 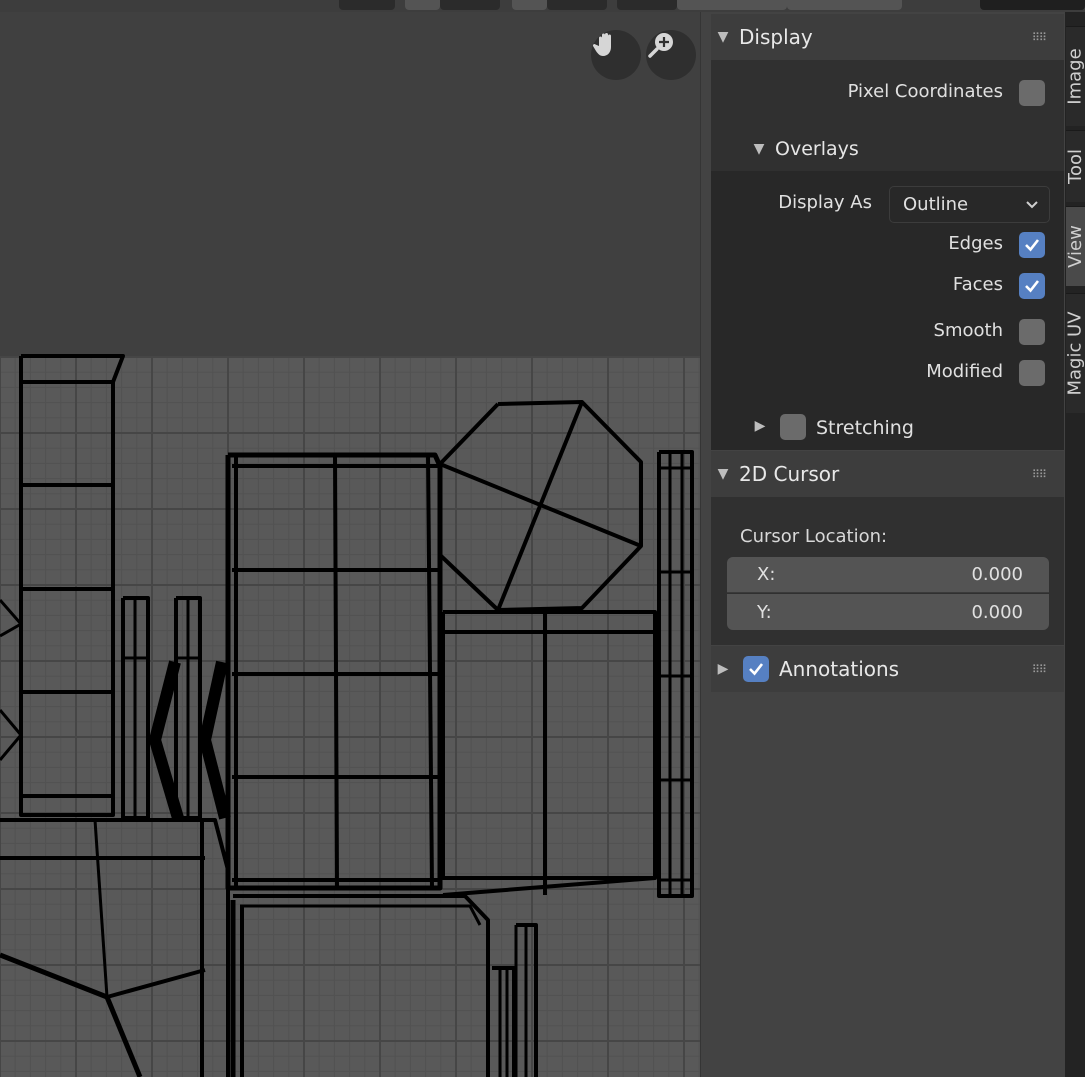 I want to click on edges-label: Edges, so click(x=975, y=243).